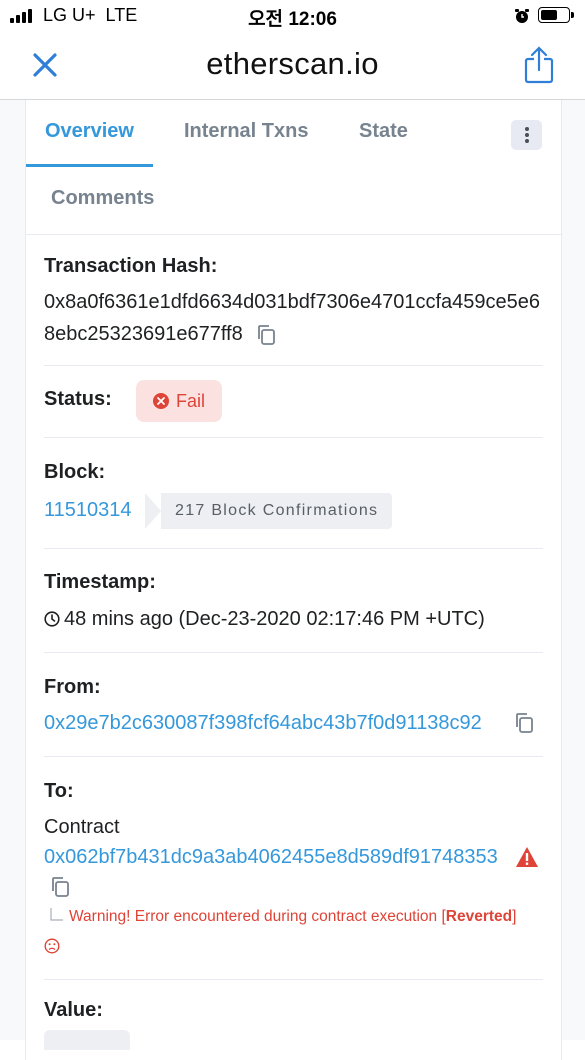 Image resolution: width=585 pixels, height=1060 pixels. I want to click on status-badge: Fail, so click(179, 401).